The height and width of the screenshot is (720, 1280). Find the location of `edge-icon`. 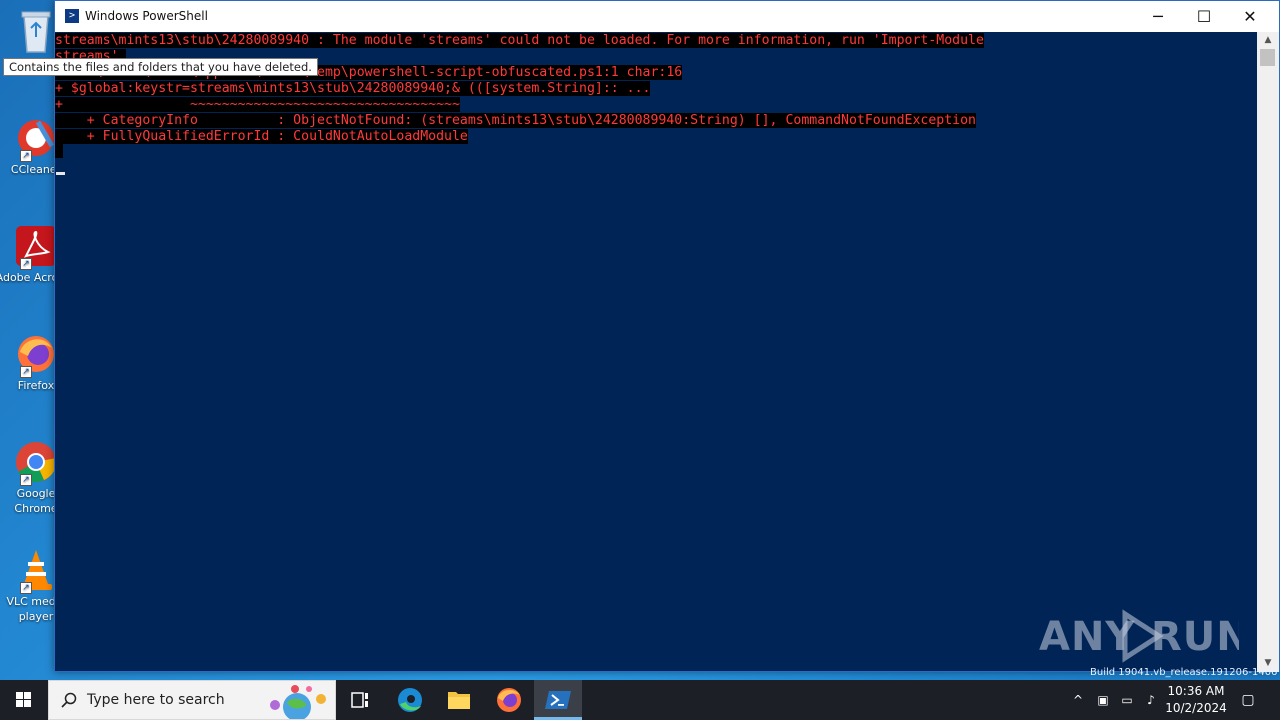

edge-icon is located at coordinates (410, 700).